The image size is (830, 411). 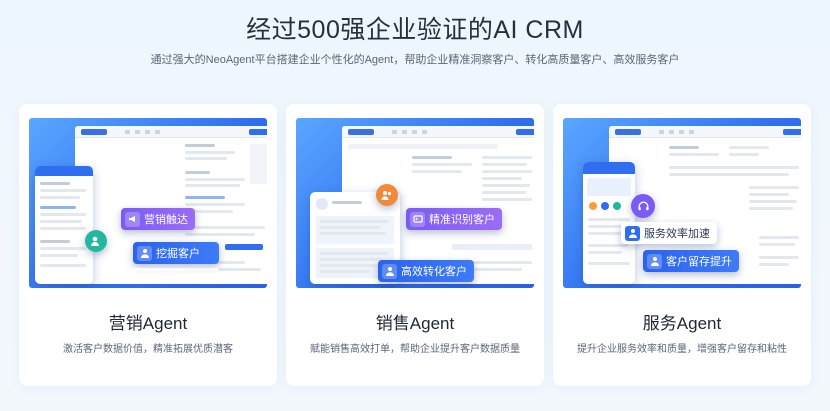 I want to click on tag-retention: 客户留存提升, so click(x=691, y=261).